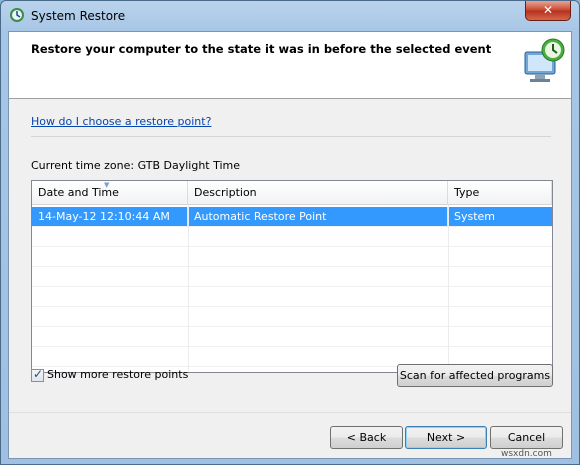 This screenshot has height=465, width=580. What do you see at coordinates (291, 136) in the screenshot?
I see `help-divider` at bounding box center [291, 136].